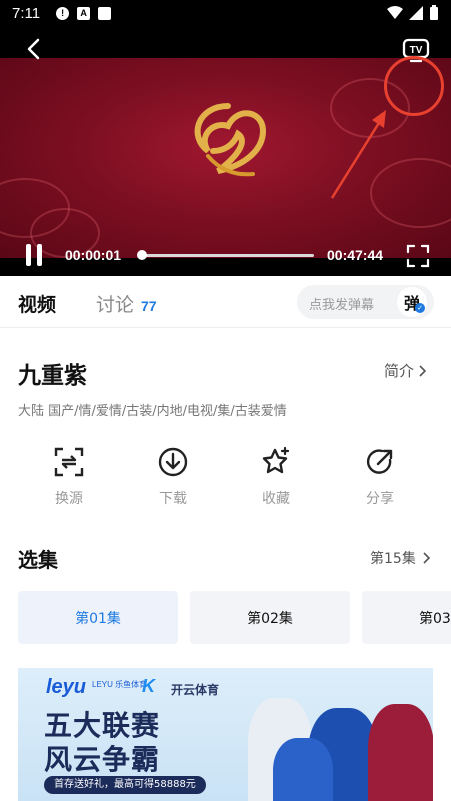 The width and height of the screenshot is (451, 801). What do you see at coordinates (434, 12) in the screenshot?
I see `battery-icon` at bounding box center [434, 12].